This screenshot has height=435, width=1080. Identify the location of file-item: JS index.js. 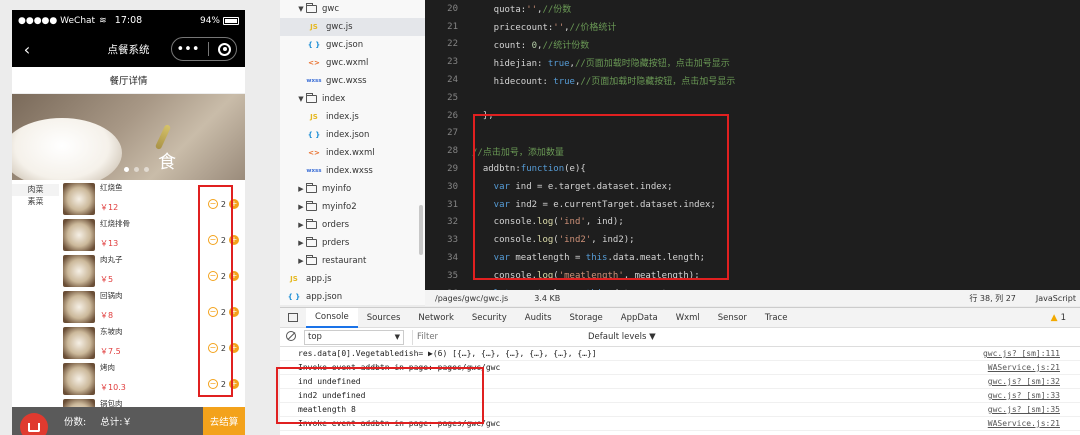
(352, 117).